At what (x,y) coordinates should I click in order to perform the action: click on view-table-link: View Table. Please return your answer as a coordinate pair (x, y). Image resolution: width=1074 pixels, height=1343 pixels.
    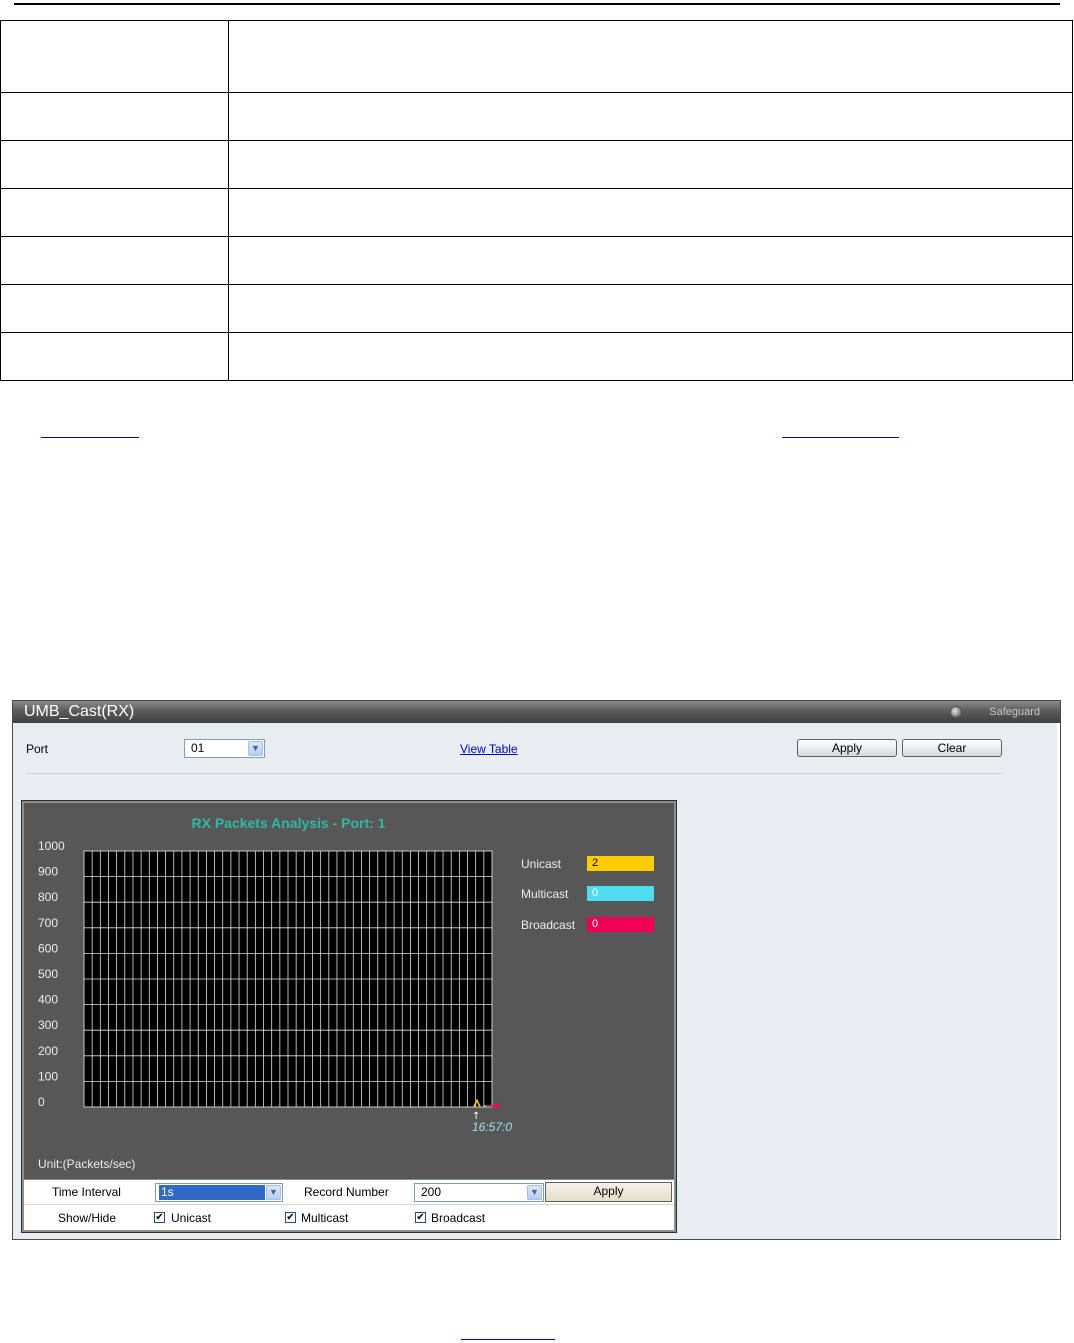
    Looking at the image, I should click on (489, 749).